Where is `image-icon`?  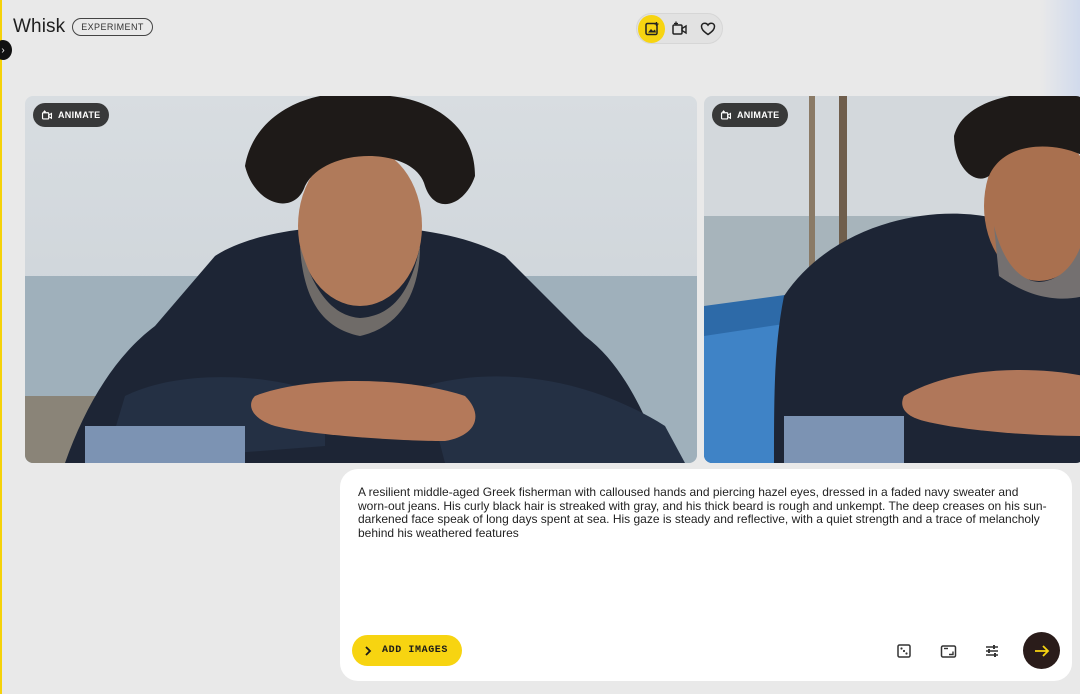 image-icon is located at coordinates (651, 28).